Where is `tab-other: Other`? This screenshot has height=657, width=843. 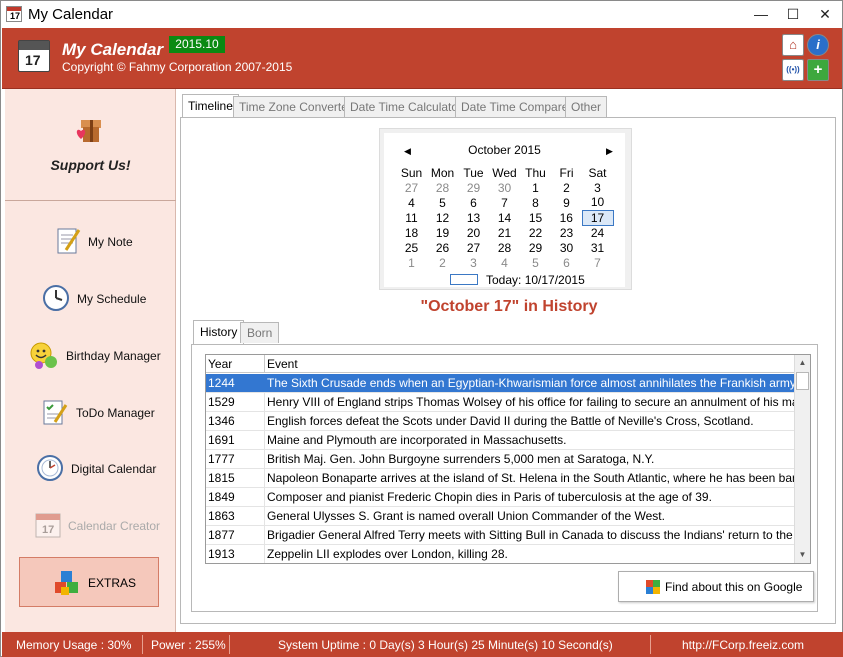 tab-other: Other is located at coordinates (586, 106).